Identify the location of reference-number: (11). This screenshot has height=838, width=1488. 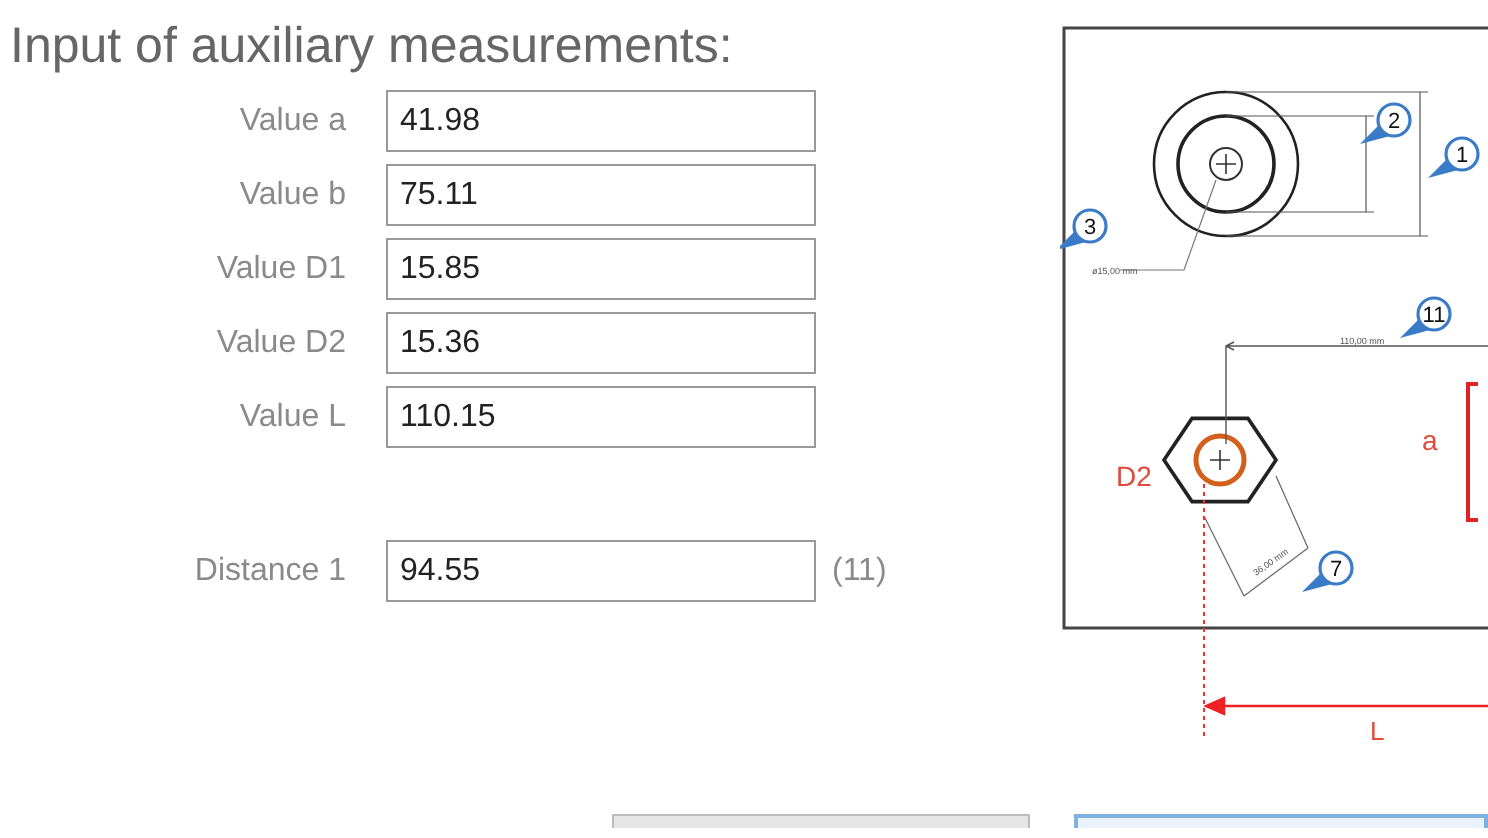
(859, 571).